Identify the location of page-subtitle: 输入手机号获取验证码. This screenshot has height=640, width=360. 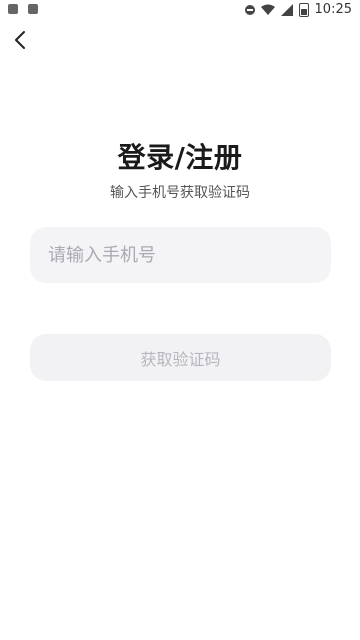
(180, 193).